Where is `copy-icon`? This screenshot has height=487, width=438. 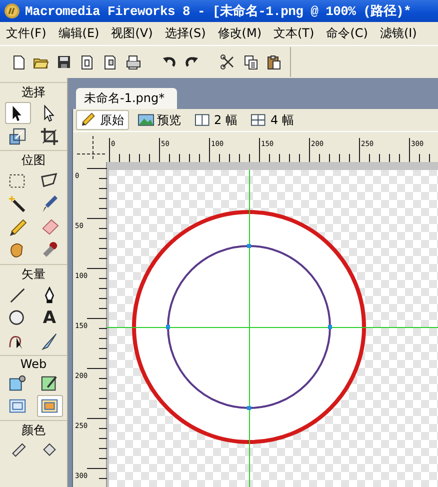
copy-icon is located at coordinates (251, 62).